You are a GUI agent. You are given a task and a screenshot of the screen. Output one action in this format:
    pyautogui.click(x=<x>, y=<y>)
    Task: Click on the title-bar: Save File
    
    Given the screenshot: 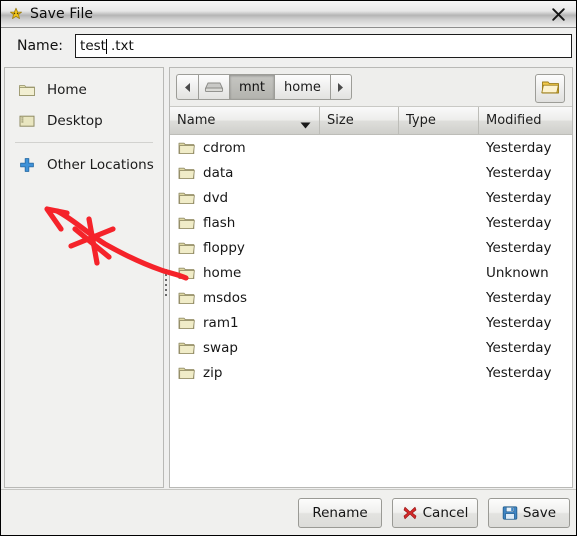 What is the action you would take?
    pyautogui.click(x=288, y=14)
    